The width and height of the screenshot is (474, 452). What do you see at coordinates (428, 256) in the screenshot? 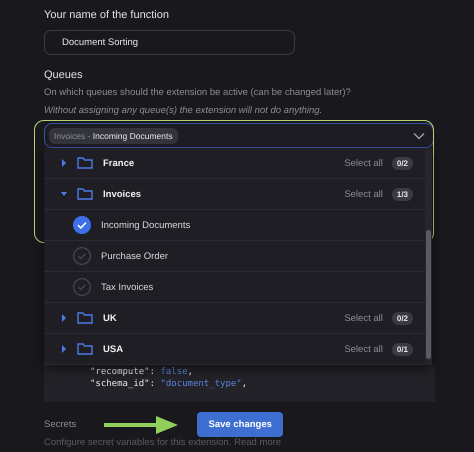
I see `scrollbar` at bounding box center [428, 256].